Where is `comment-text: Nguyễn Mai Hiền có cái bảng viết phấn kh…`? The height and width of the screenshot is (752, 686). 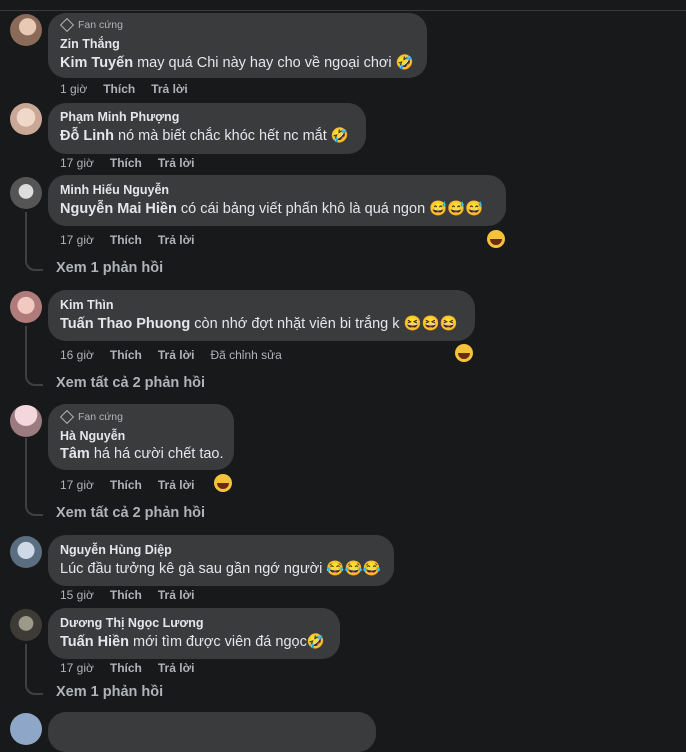
comment-text: Nguyễn Mai Hiền có cái bảng viết phấn kh… is located at coordinates (272, 209).